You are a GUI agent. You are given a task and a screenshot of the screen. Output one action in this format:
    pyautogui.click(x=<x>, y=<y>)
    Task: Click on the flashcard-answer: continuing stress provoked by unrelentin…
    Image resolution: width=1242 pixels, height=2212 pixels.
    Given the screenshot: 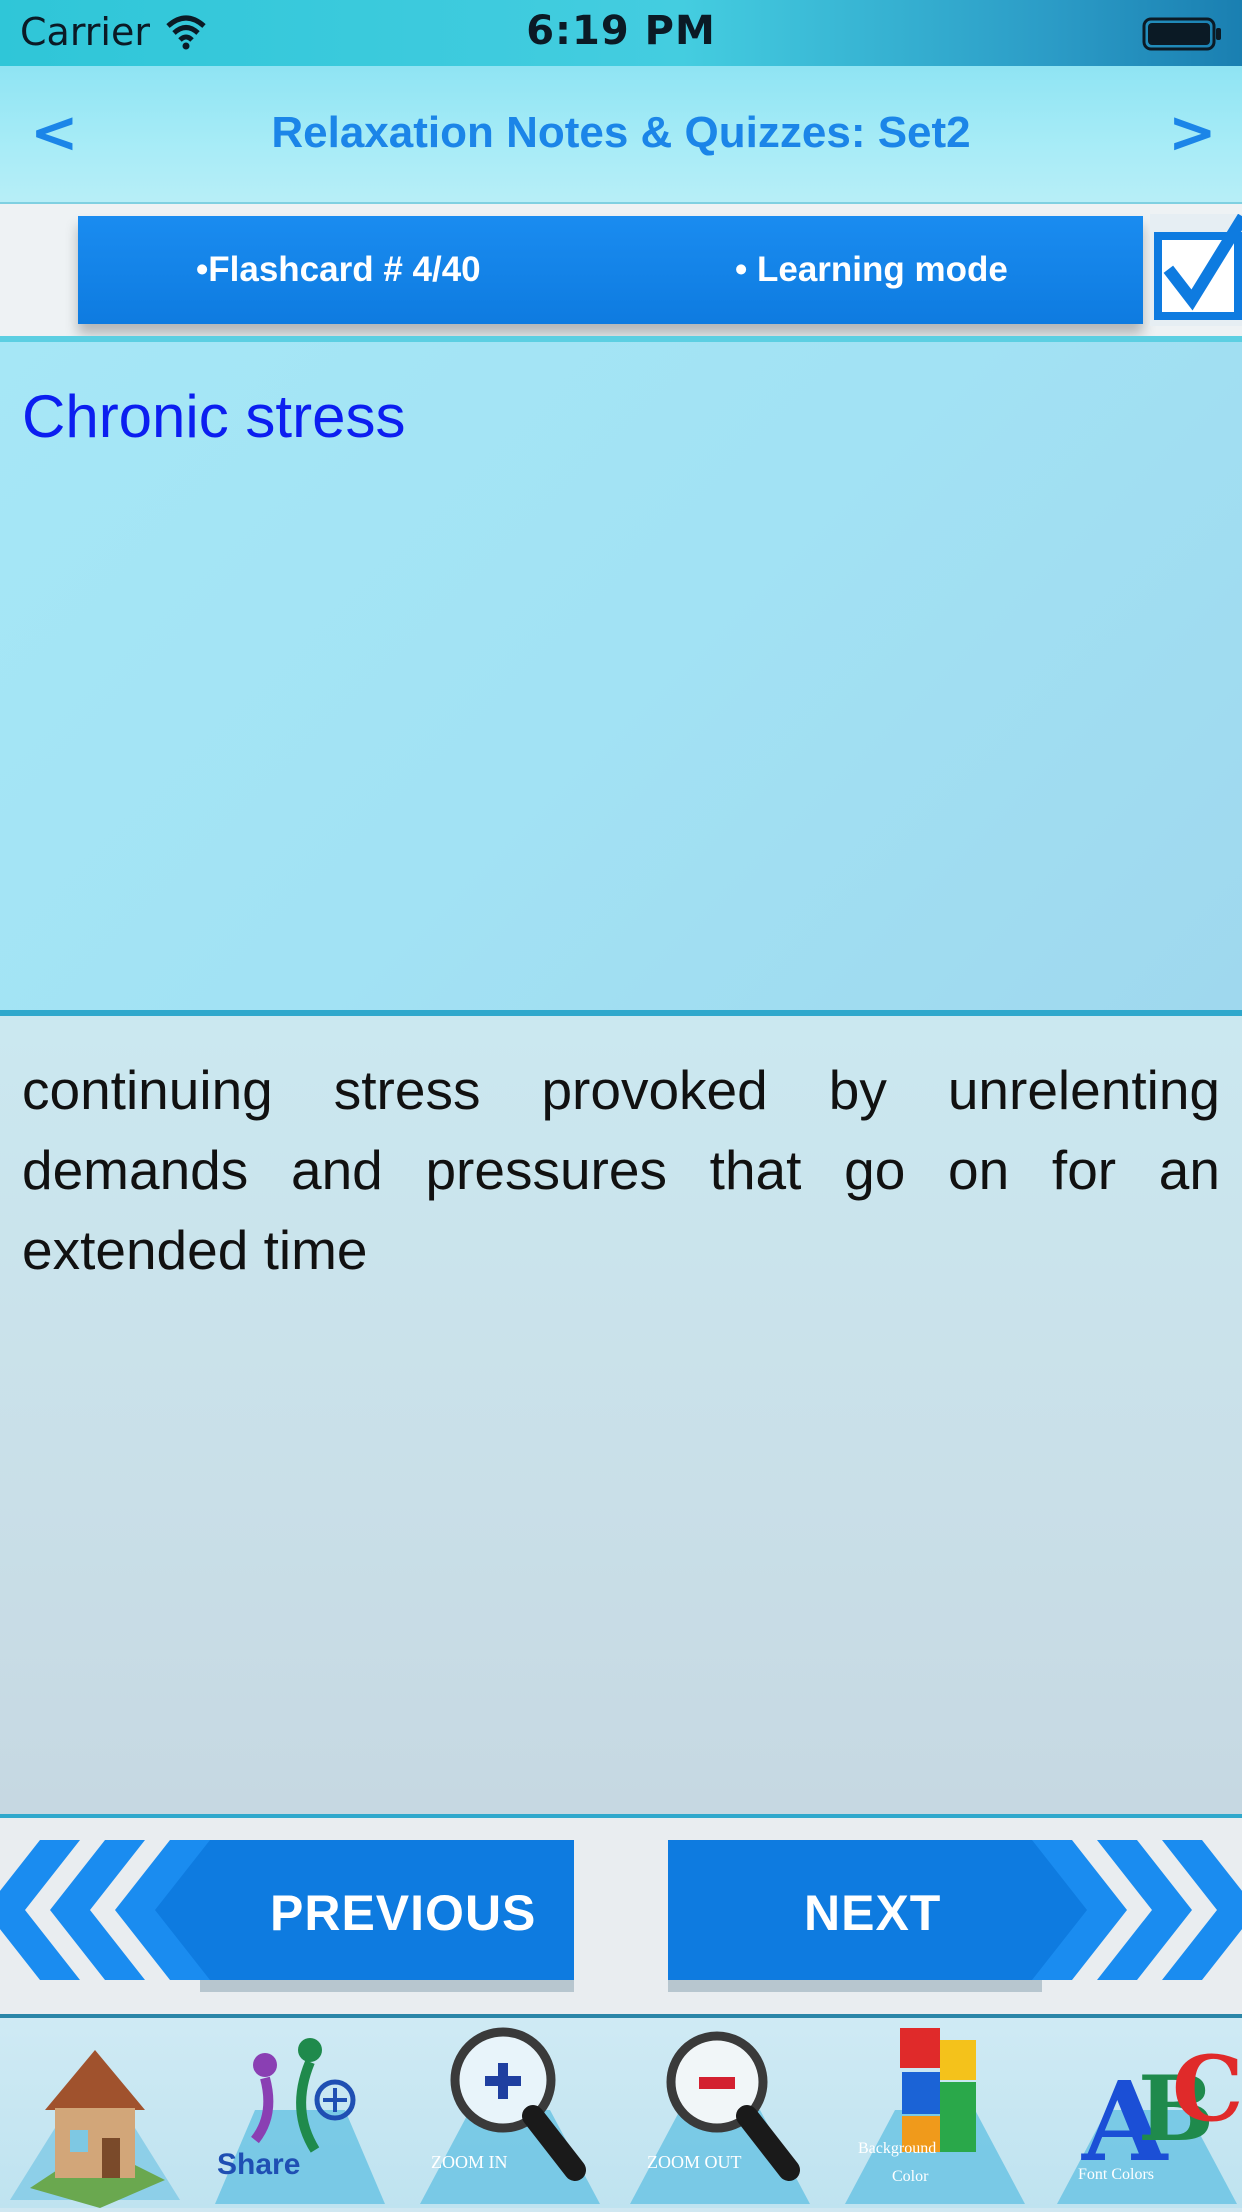 What is the action you would take?
    pyautogui.click(x=621, y=1170)
    